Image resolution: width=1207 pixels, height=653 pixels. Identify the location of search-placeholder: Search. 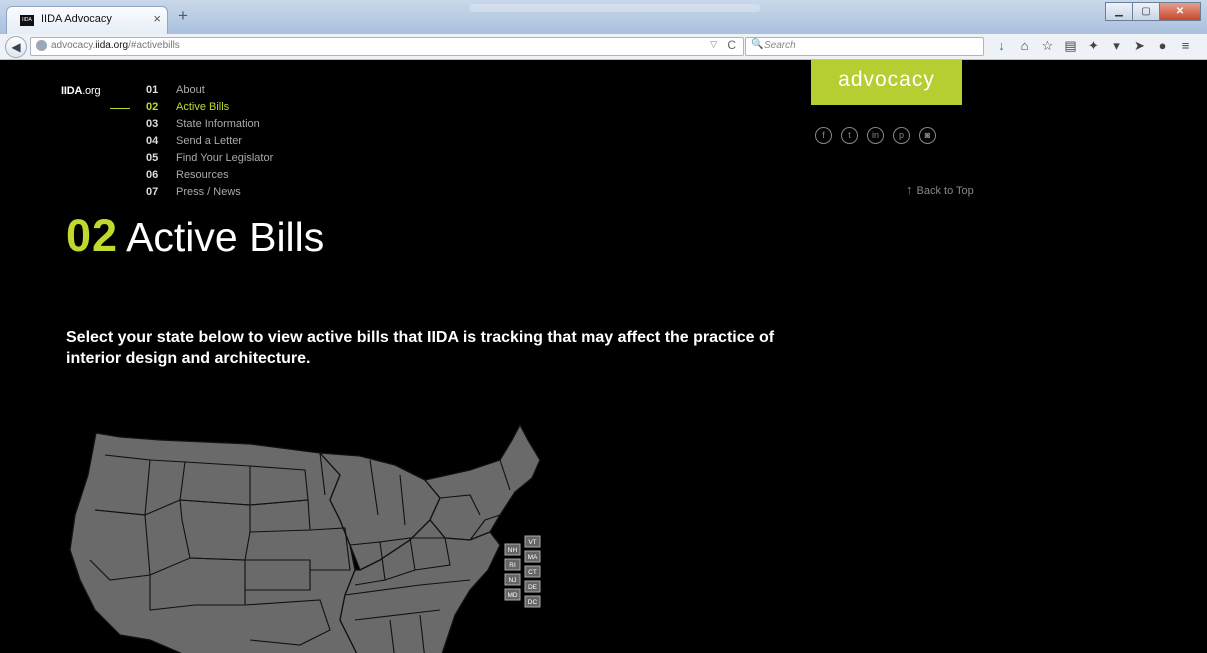
(780, 45).